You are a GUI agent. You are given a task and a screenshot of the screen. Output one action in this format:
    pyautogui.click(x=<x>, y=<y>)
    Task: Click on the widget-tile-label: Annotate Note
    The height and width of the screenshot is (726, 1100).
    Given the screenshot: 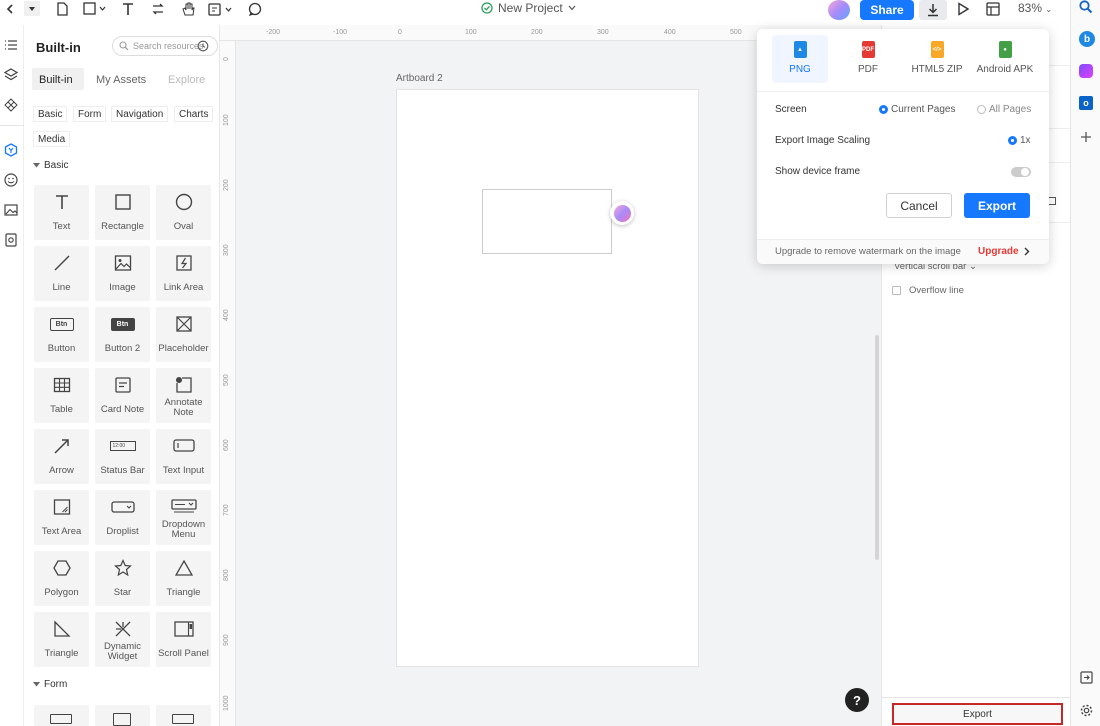 What is the action you would take?
    pyautogui.click(x=183, y=407)
    